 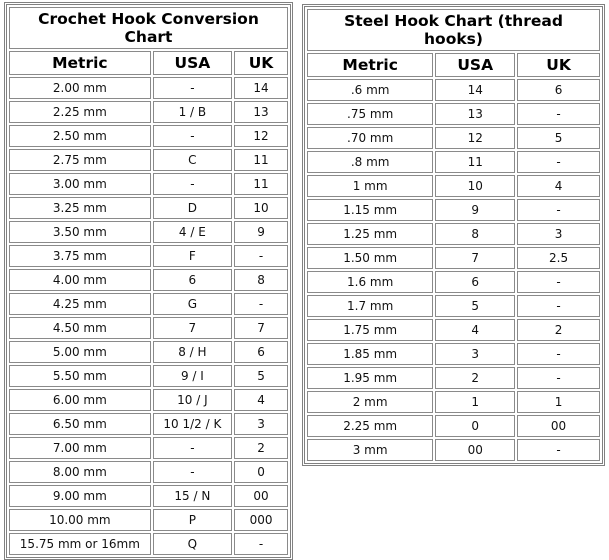 I want to click on cell-metric: .6 mm, so click(x=370, y=90).